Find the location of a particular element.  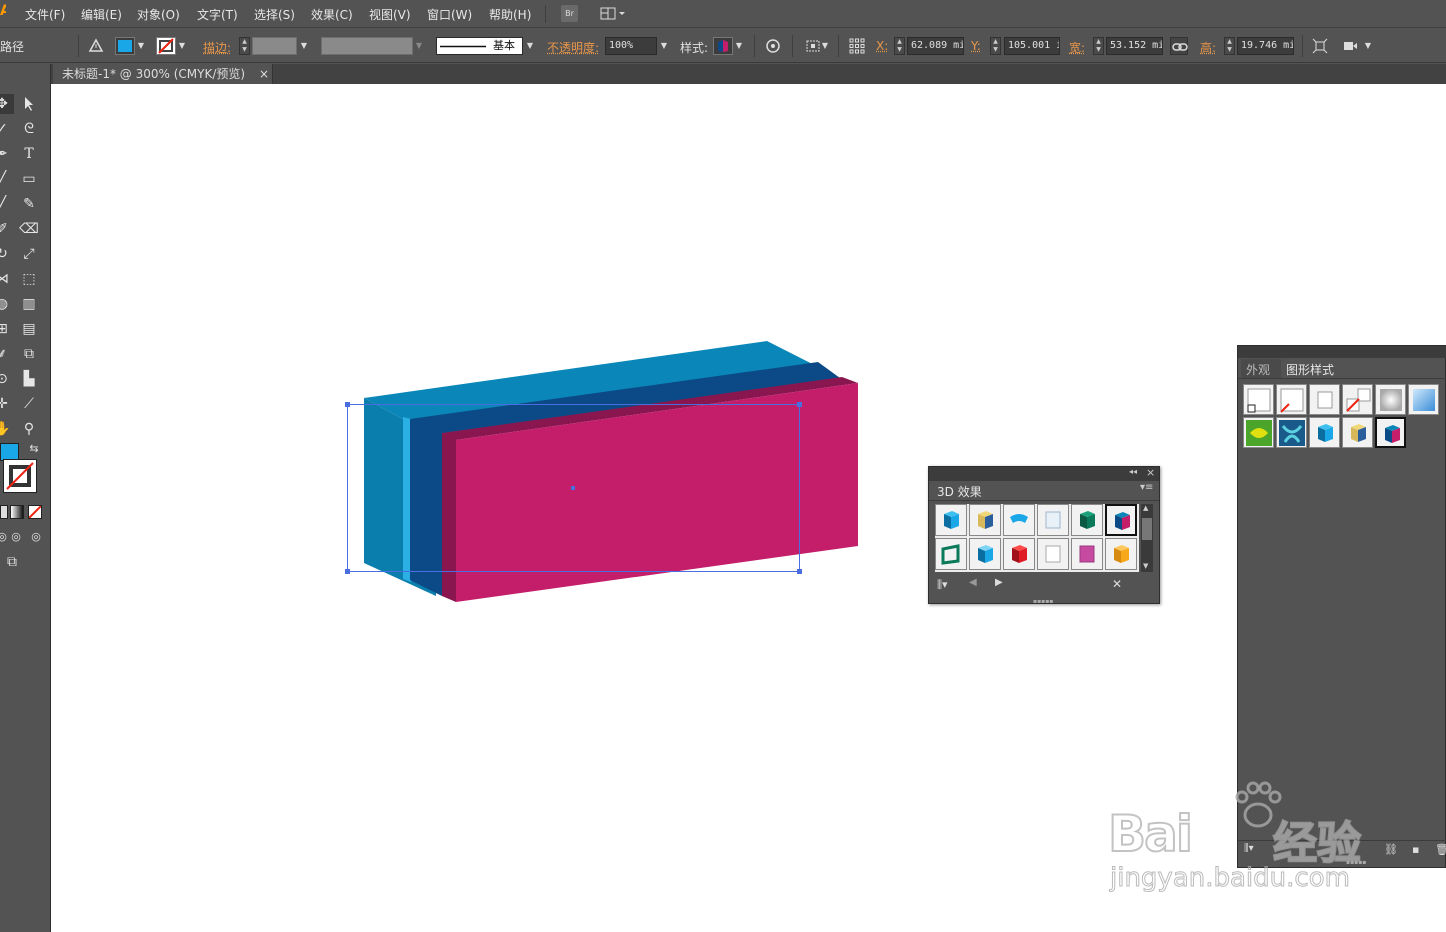

panel-menu-icon: ▾≡ is located at coordinates (1146, 487).